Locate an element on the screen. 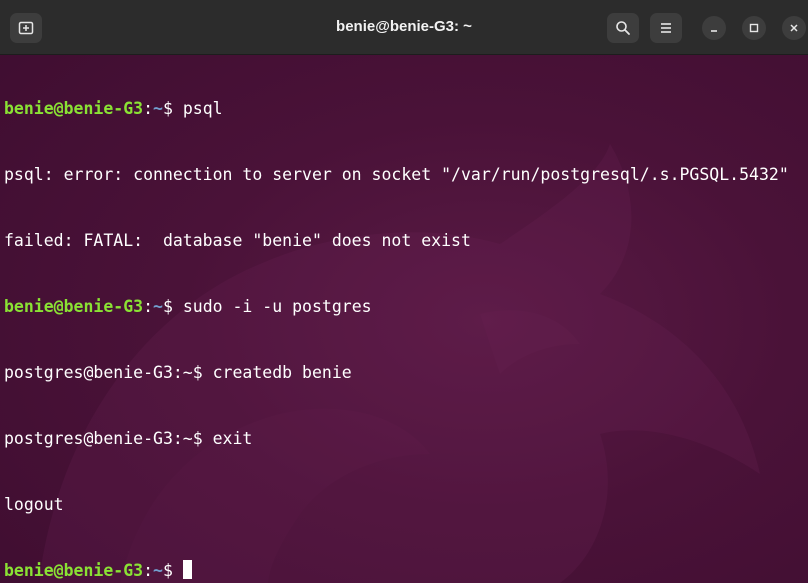 The height and width of the screenshot is (583, 808). close-button is located at coordinates (794, 28).